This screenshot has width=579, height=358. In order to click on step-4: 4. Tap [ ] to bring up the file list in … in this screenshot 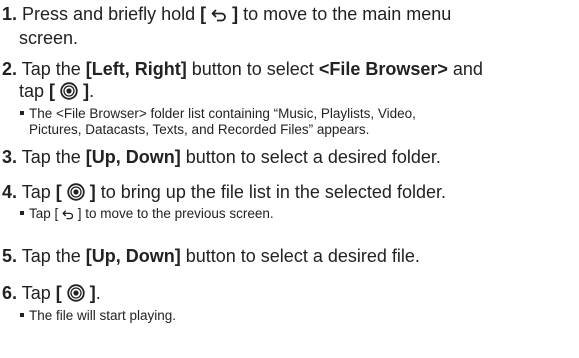, I will do `click(289, 193)`.